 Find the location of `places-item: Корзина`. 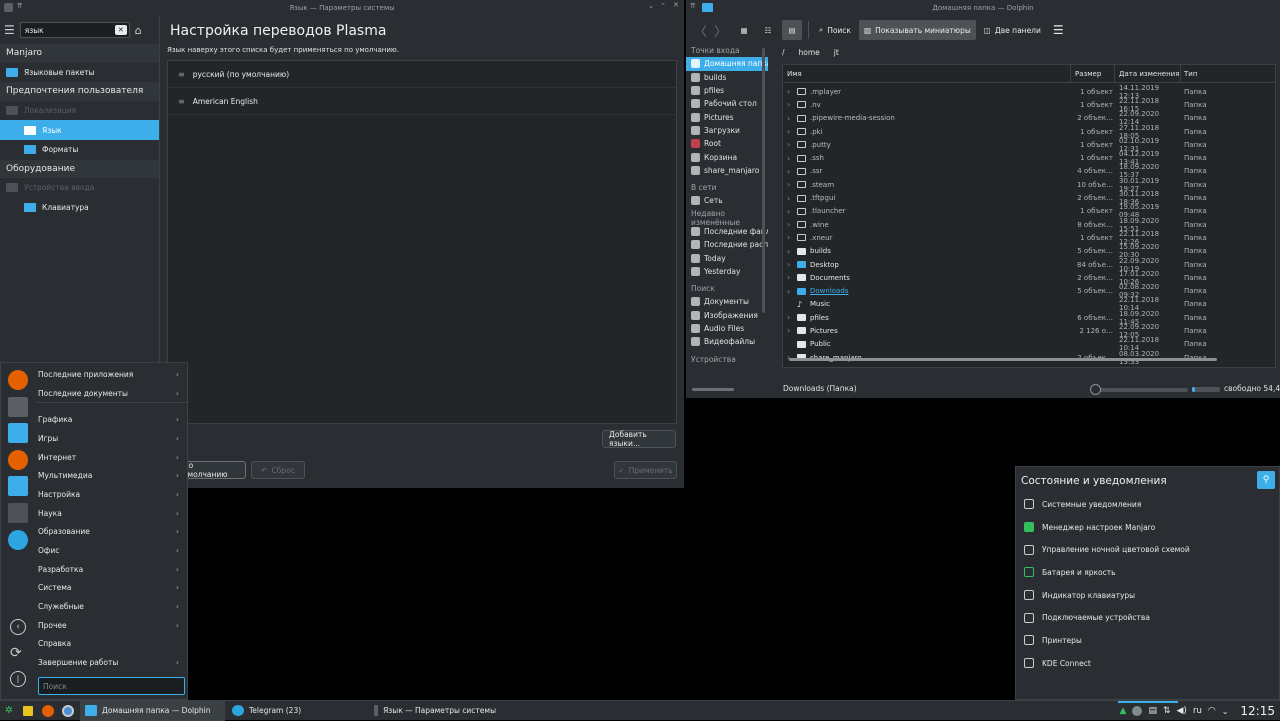

places-item: Корзина is located at coordinates (727, 156).